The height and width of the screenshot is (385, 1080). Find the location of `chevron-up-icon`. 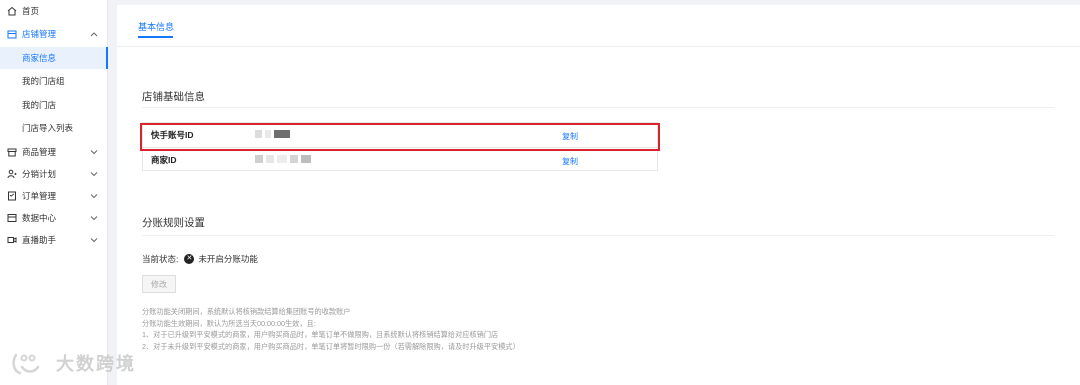

chevron-up-icon is located at coordinates (94, 34).